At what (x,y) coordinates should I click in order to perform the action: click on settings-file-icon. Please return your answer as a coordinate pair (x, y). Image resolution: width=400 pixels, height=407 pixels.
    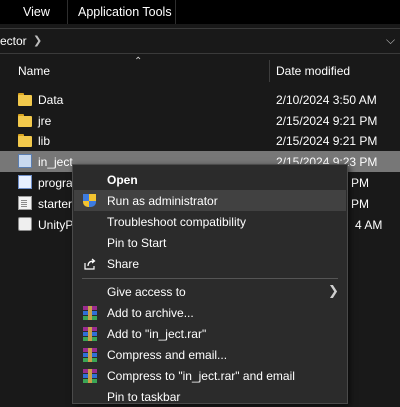
    Looking at the image, I should click on (25, 224).